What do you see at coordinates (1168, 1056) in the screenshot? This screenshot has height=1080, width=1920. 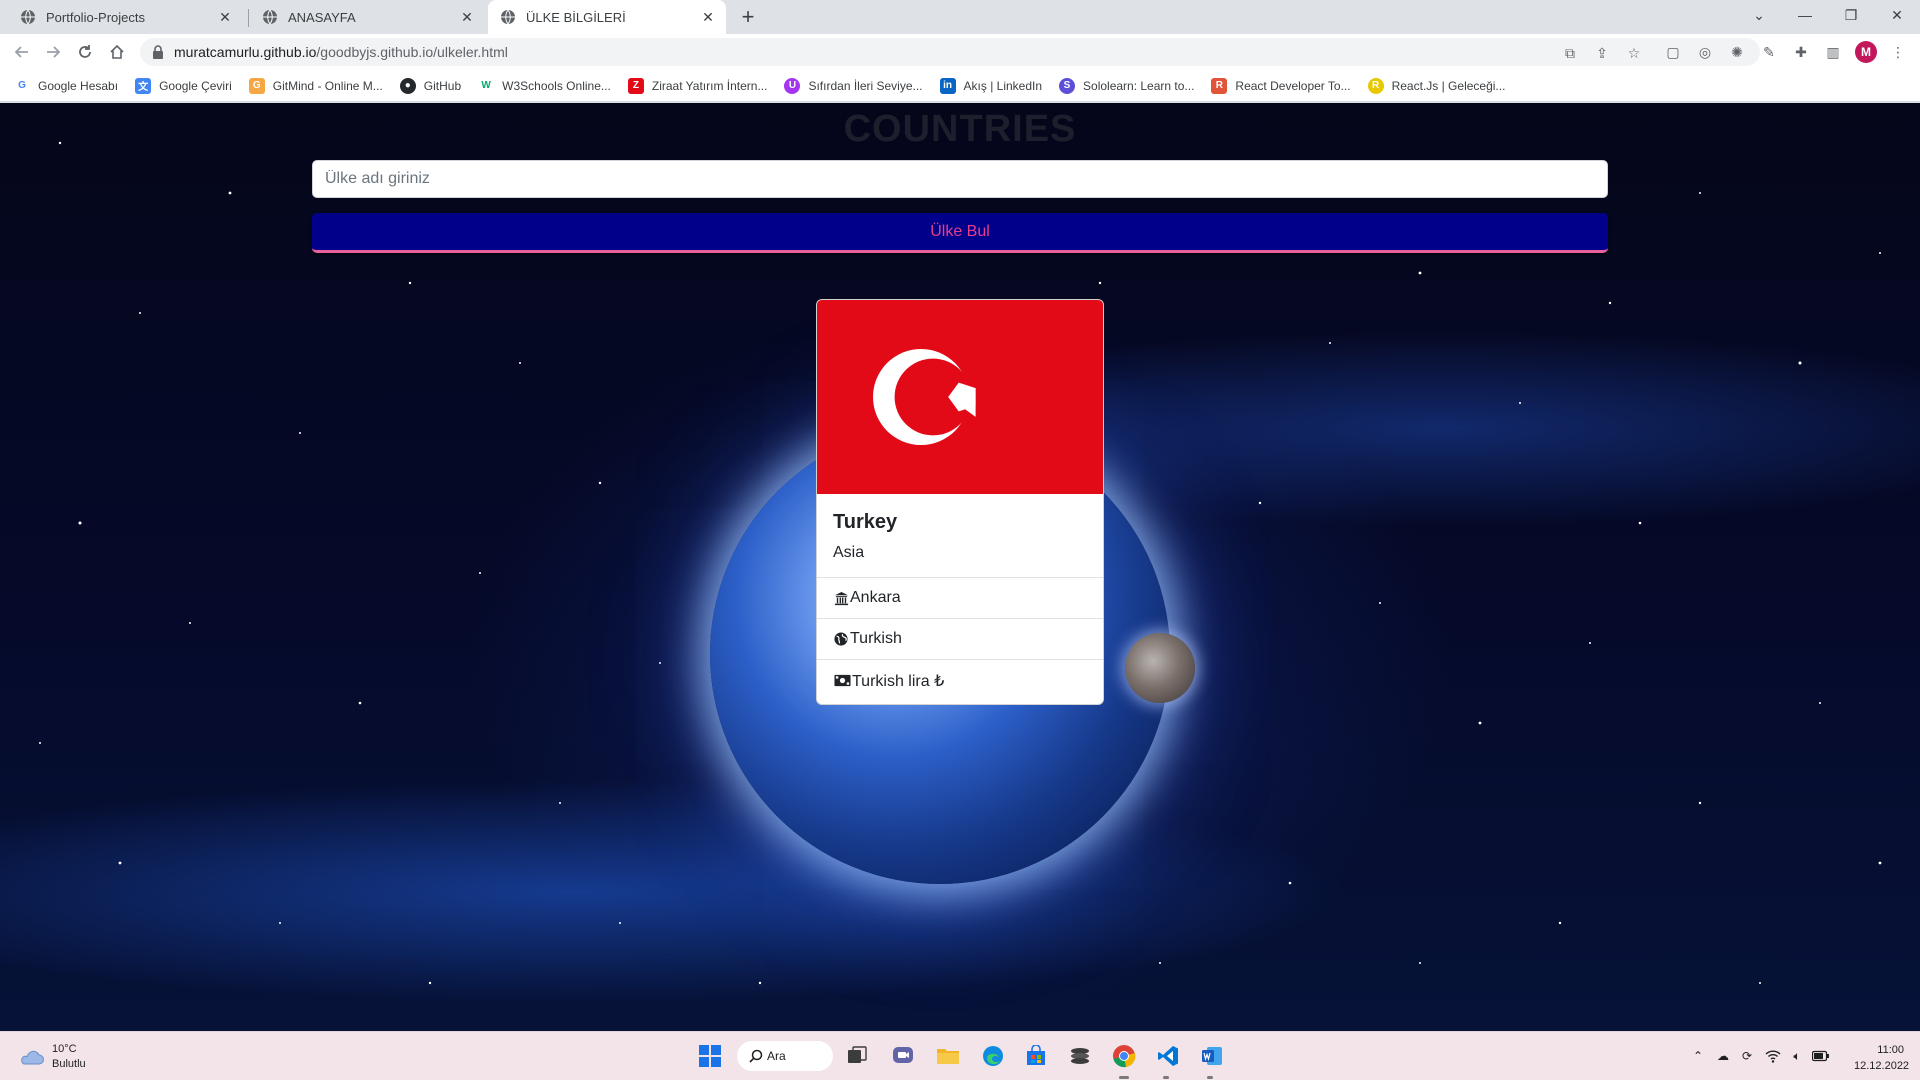 I see `vscode-icon` at bounding box center [1168, 1056].